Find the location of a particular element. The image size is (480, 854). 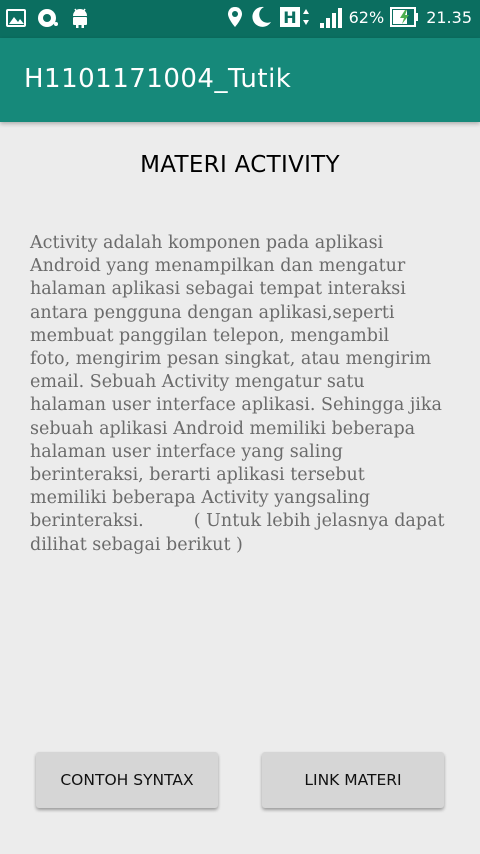

signal-icon is located at coordinates (331, 17).